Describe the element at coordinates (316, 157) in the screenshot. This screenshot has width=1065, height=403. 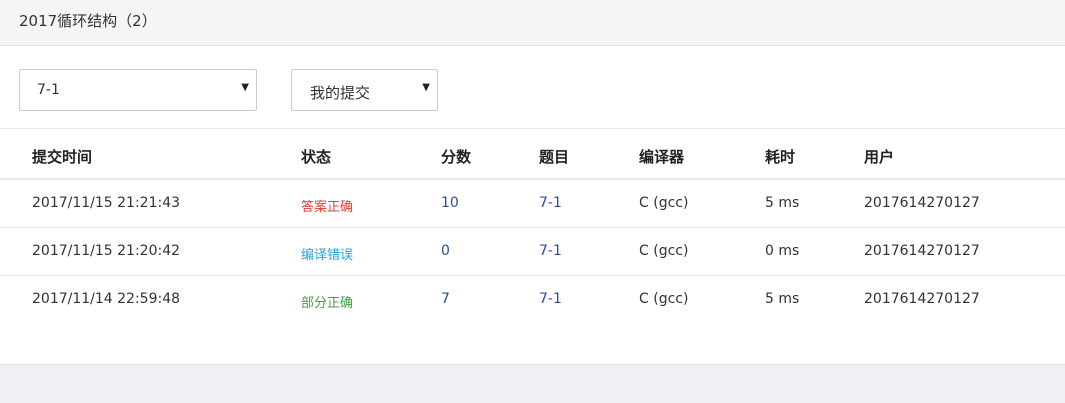
I see `column-header-status: 状态` at that location.